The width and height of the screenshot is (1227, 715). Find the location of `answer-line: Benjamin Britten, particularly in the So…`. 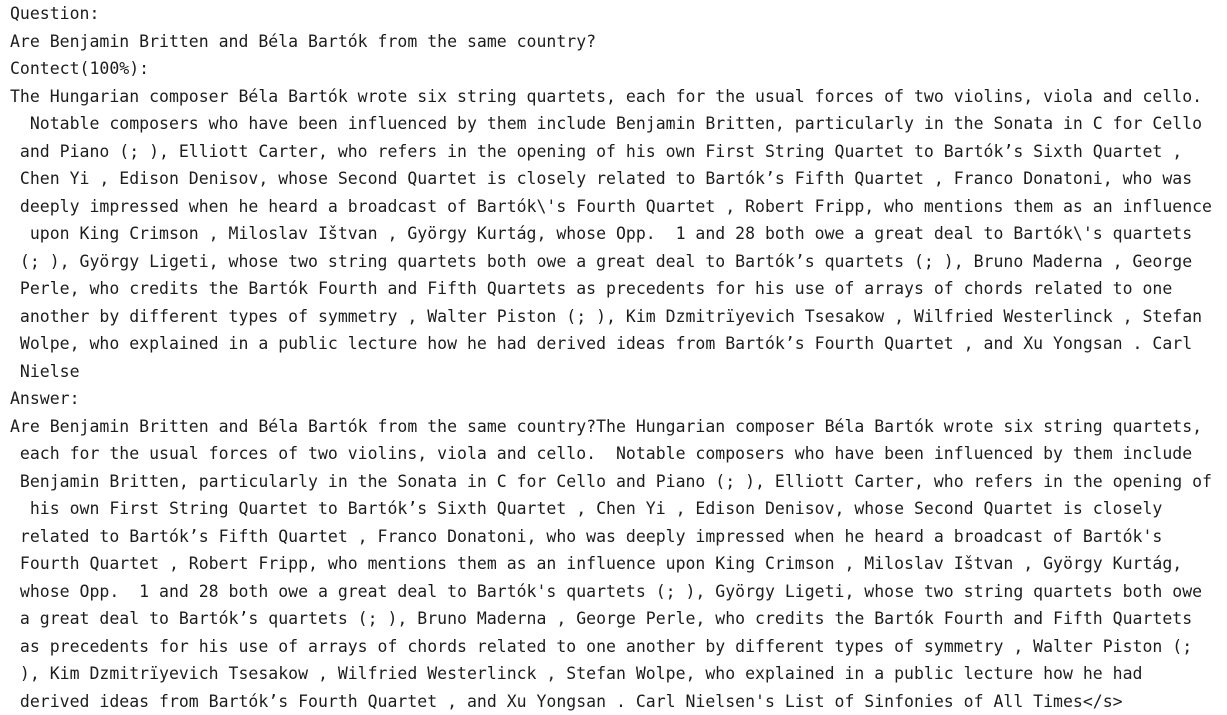

answer-line: Benjamin Britten, particularly in the So… is located at coordinates (617, 482).